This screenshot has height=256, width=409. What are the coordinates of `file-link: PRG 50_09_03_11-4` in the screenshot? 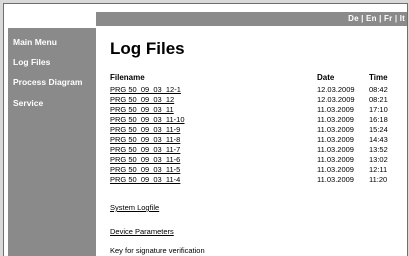 It's located at (145, 179).